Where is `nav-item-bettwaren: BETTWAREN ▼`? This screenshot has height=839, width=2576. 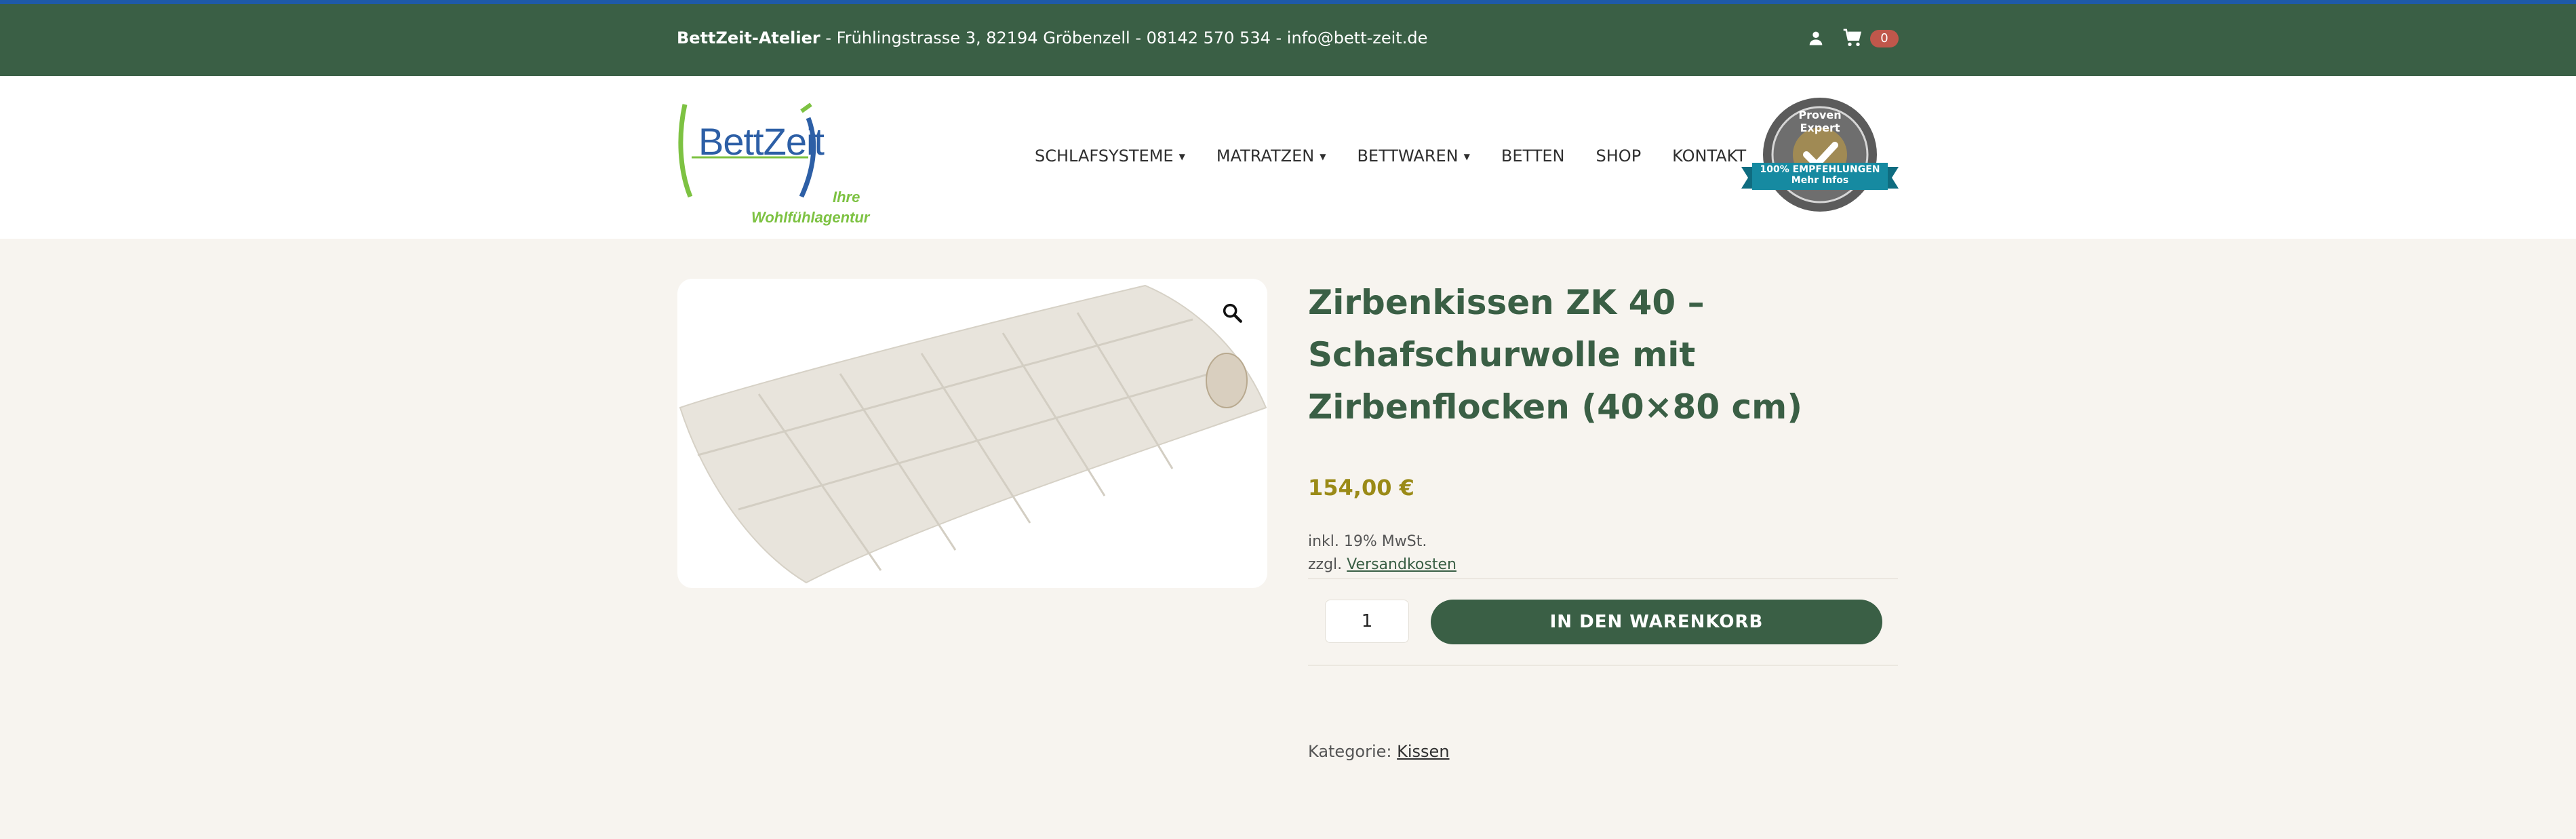 nav-item-bettwaren: BETTWAREN ▼ is located at coordinates (1413, 156).